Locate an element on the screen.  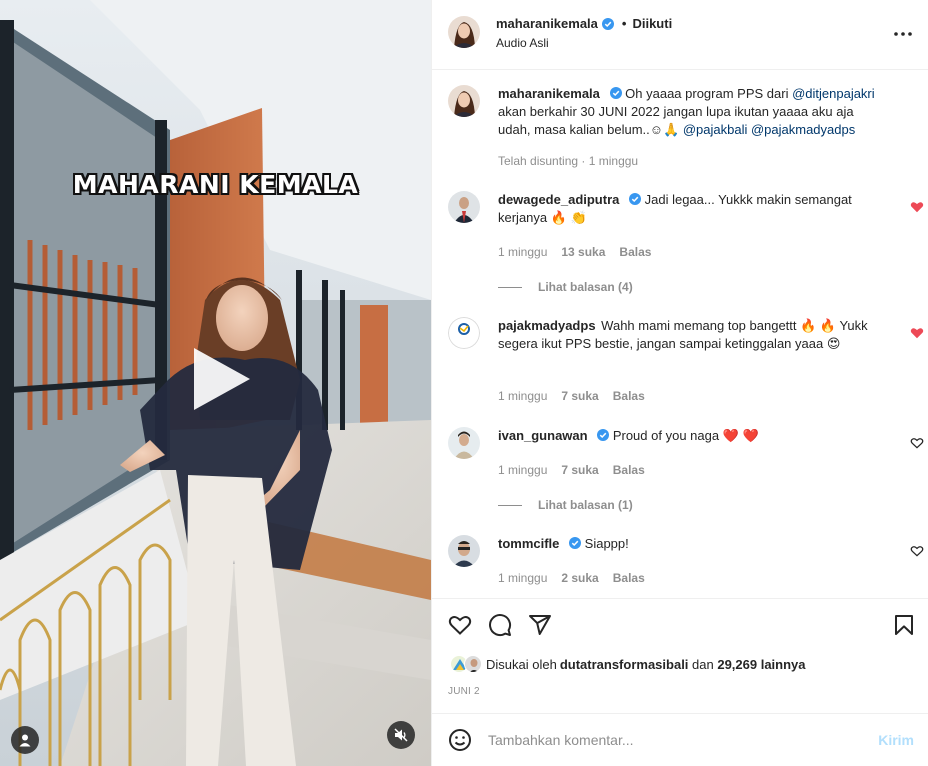
comment-username: pajakmadyadps is located at coordinates (547, 325).